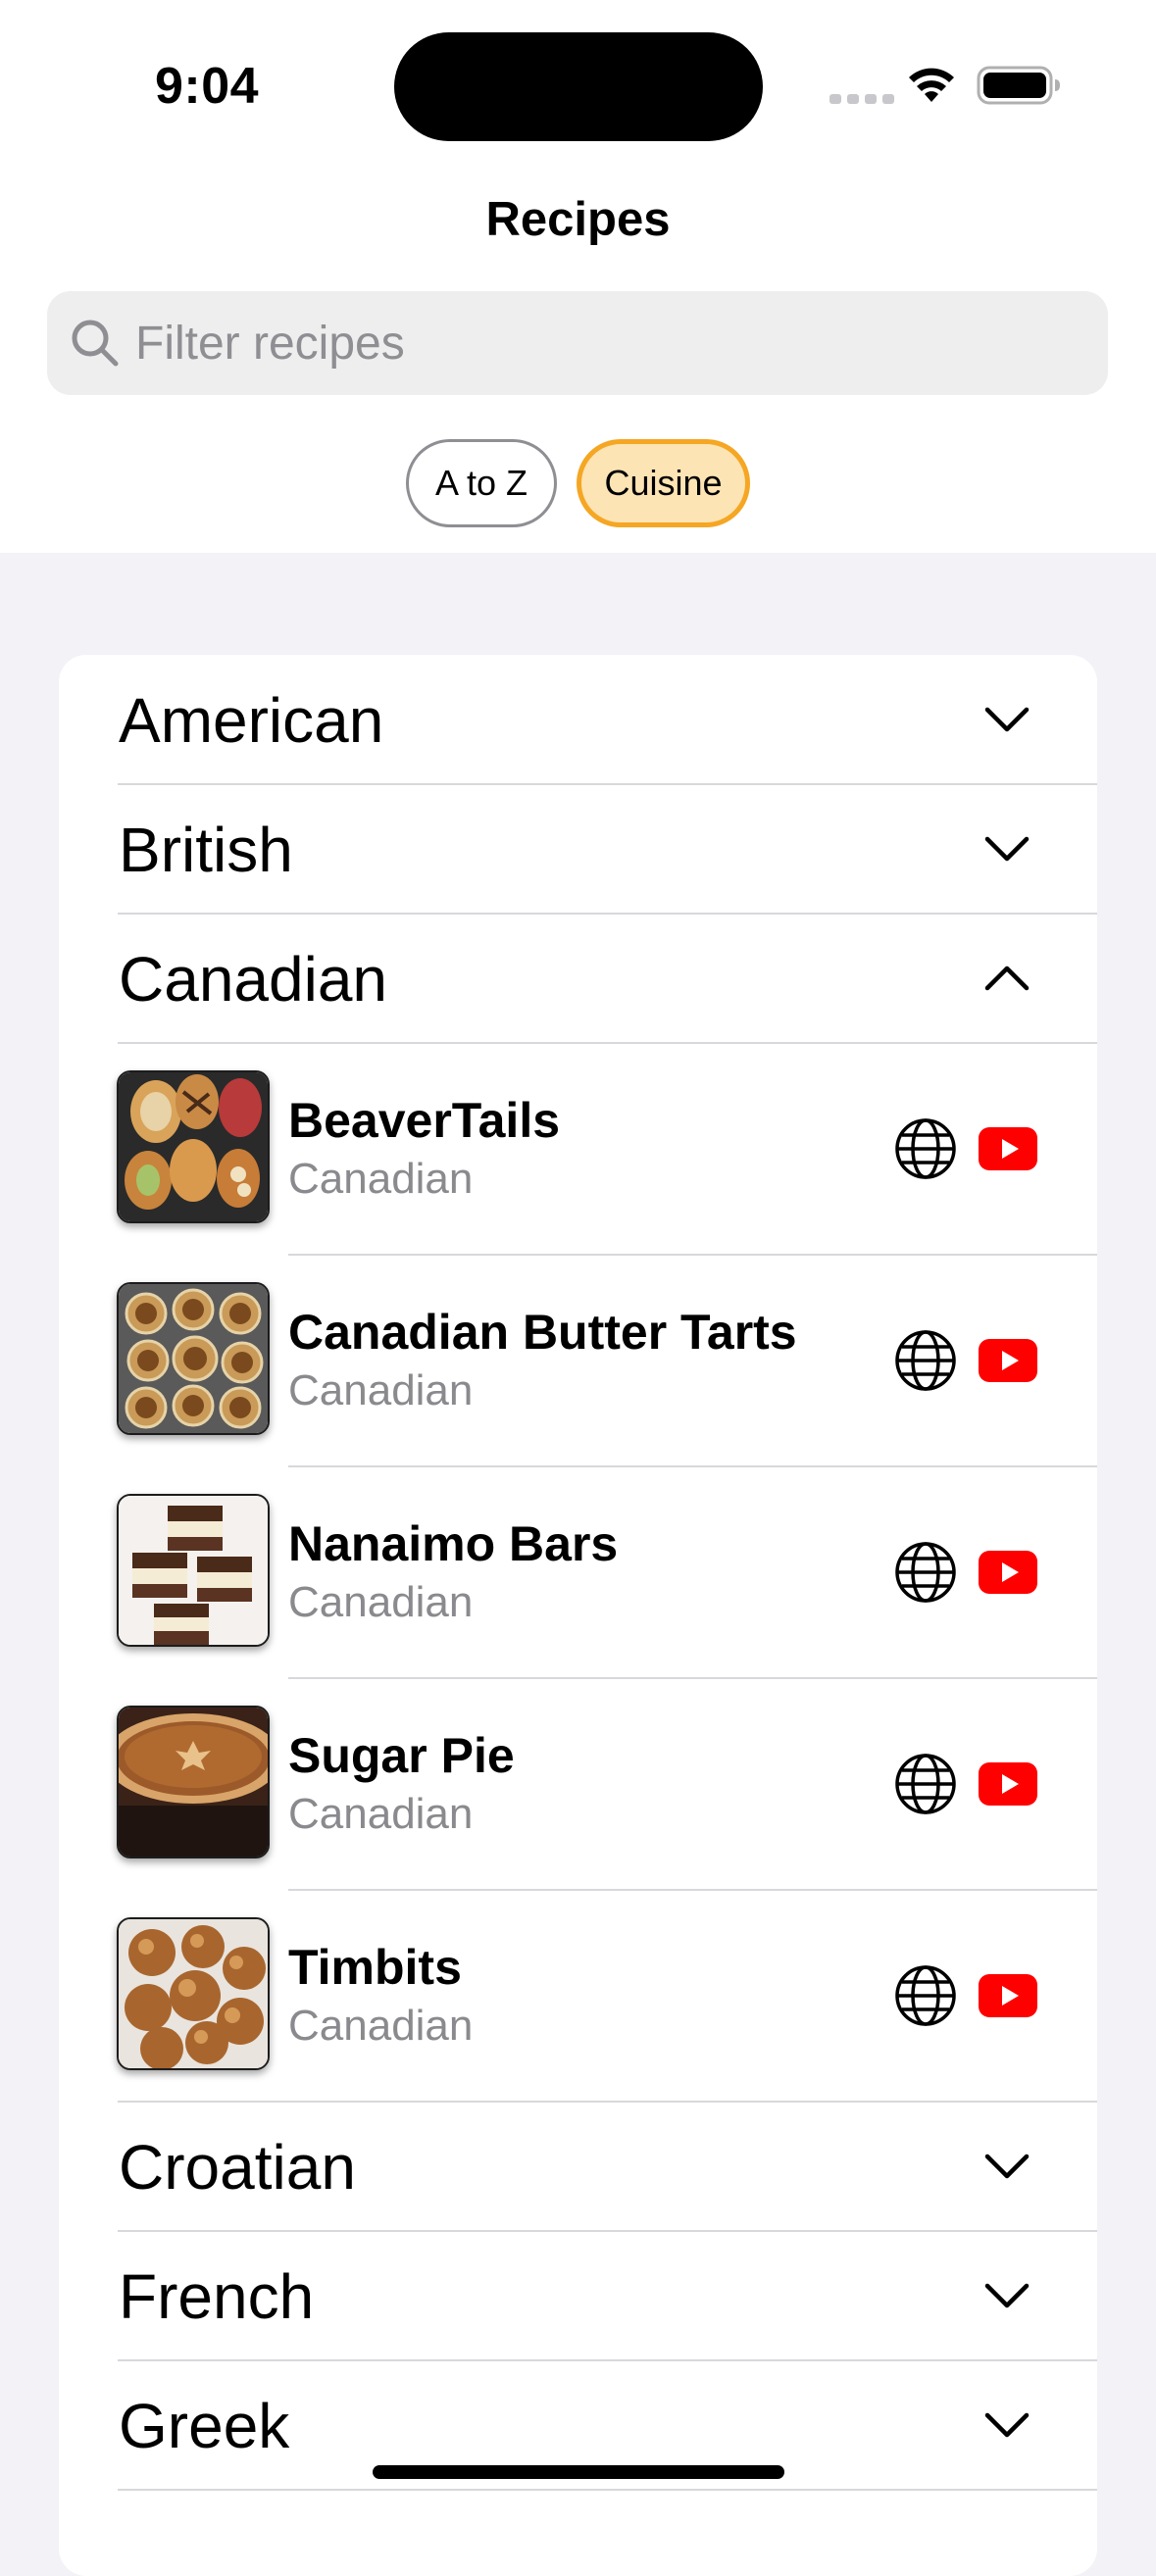 The image size is (1156, 2576). What do you see at coordinates (453, 1543) in the screenshot?
I see `recipe-name: Nanaimo Bars` at bounding box center [453, 1543].